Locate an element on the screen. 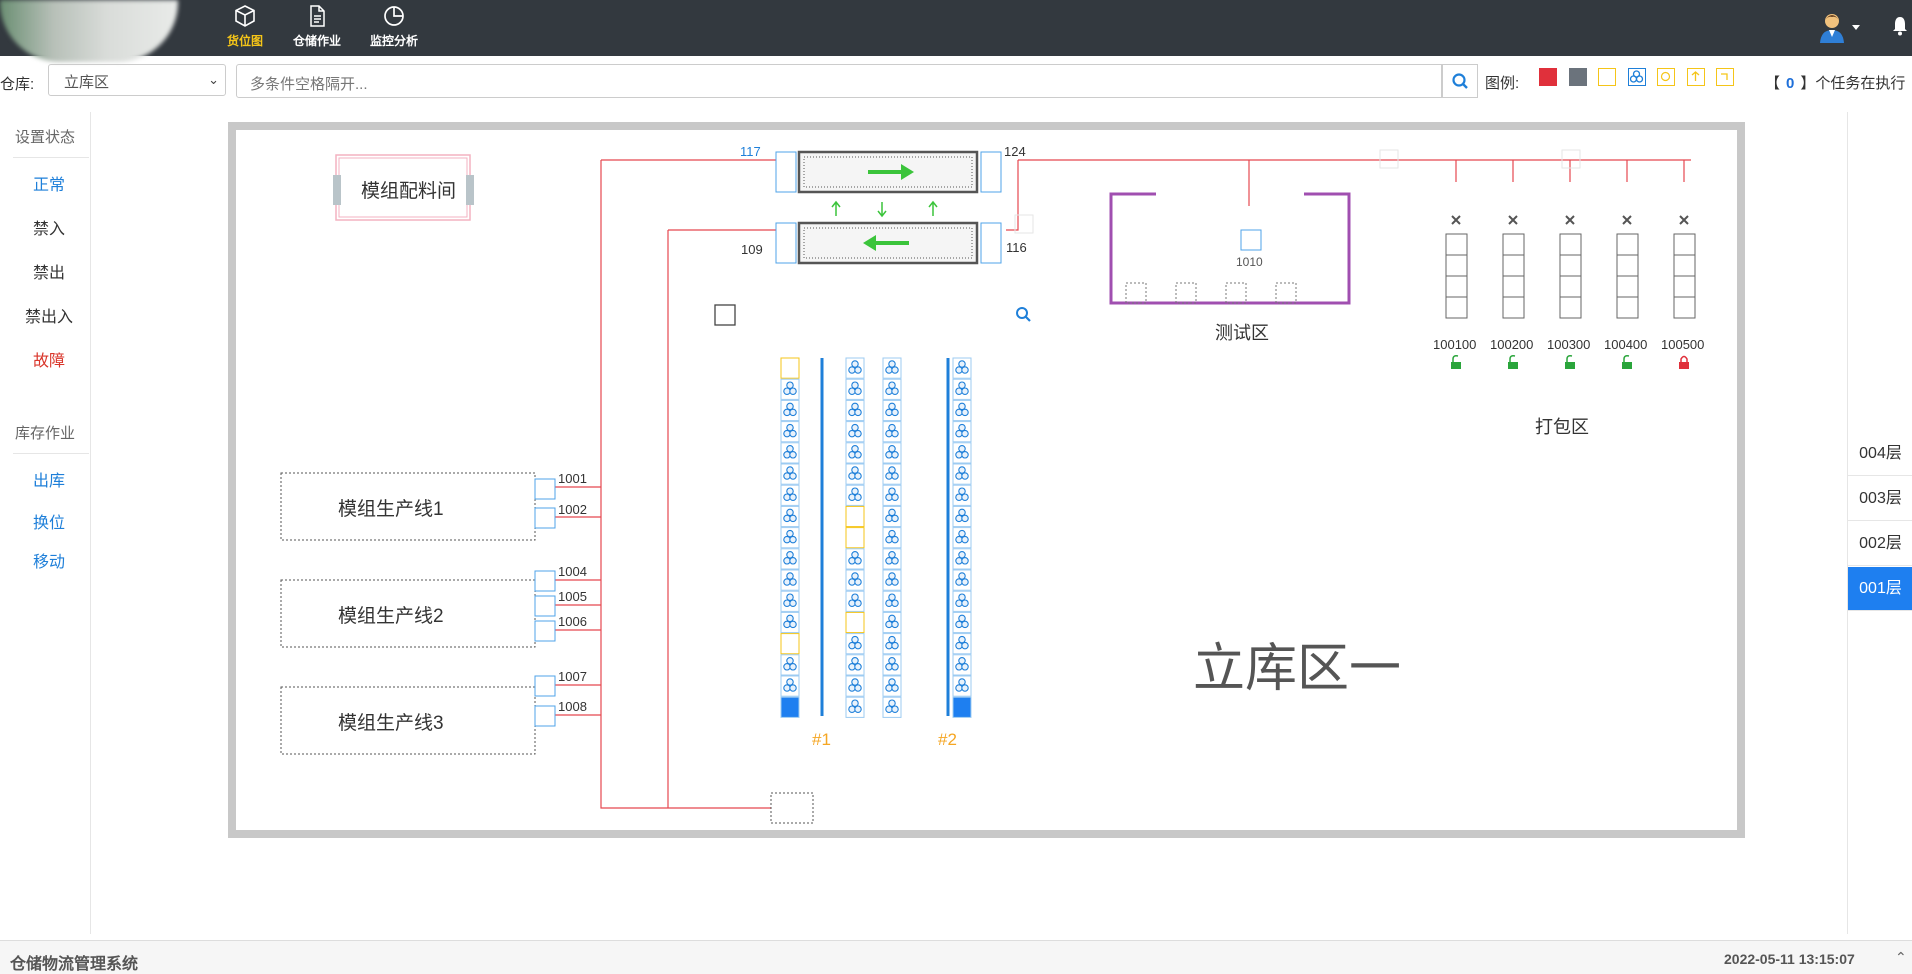 This screenshot has width=1912, height=974. legend-outbound-icon is located at coordinates (1725, 77).